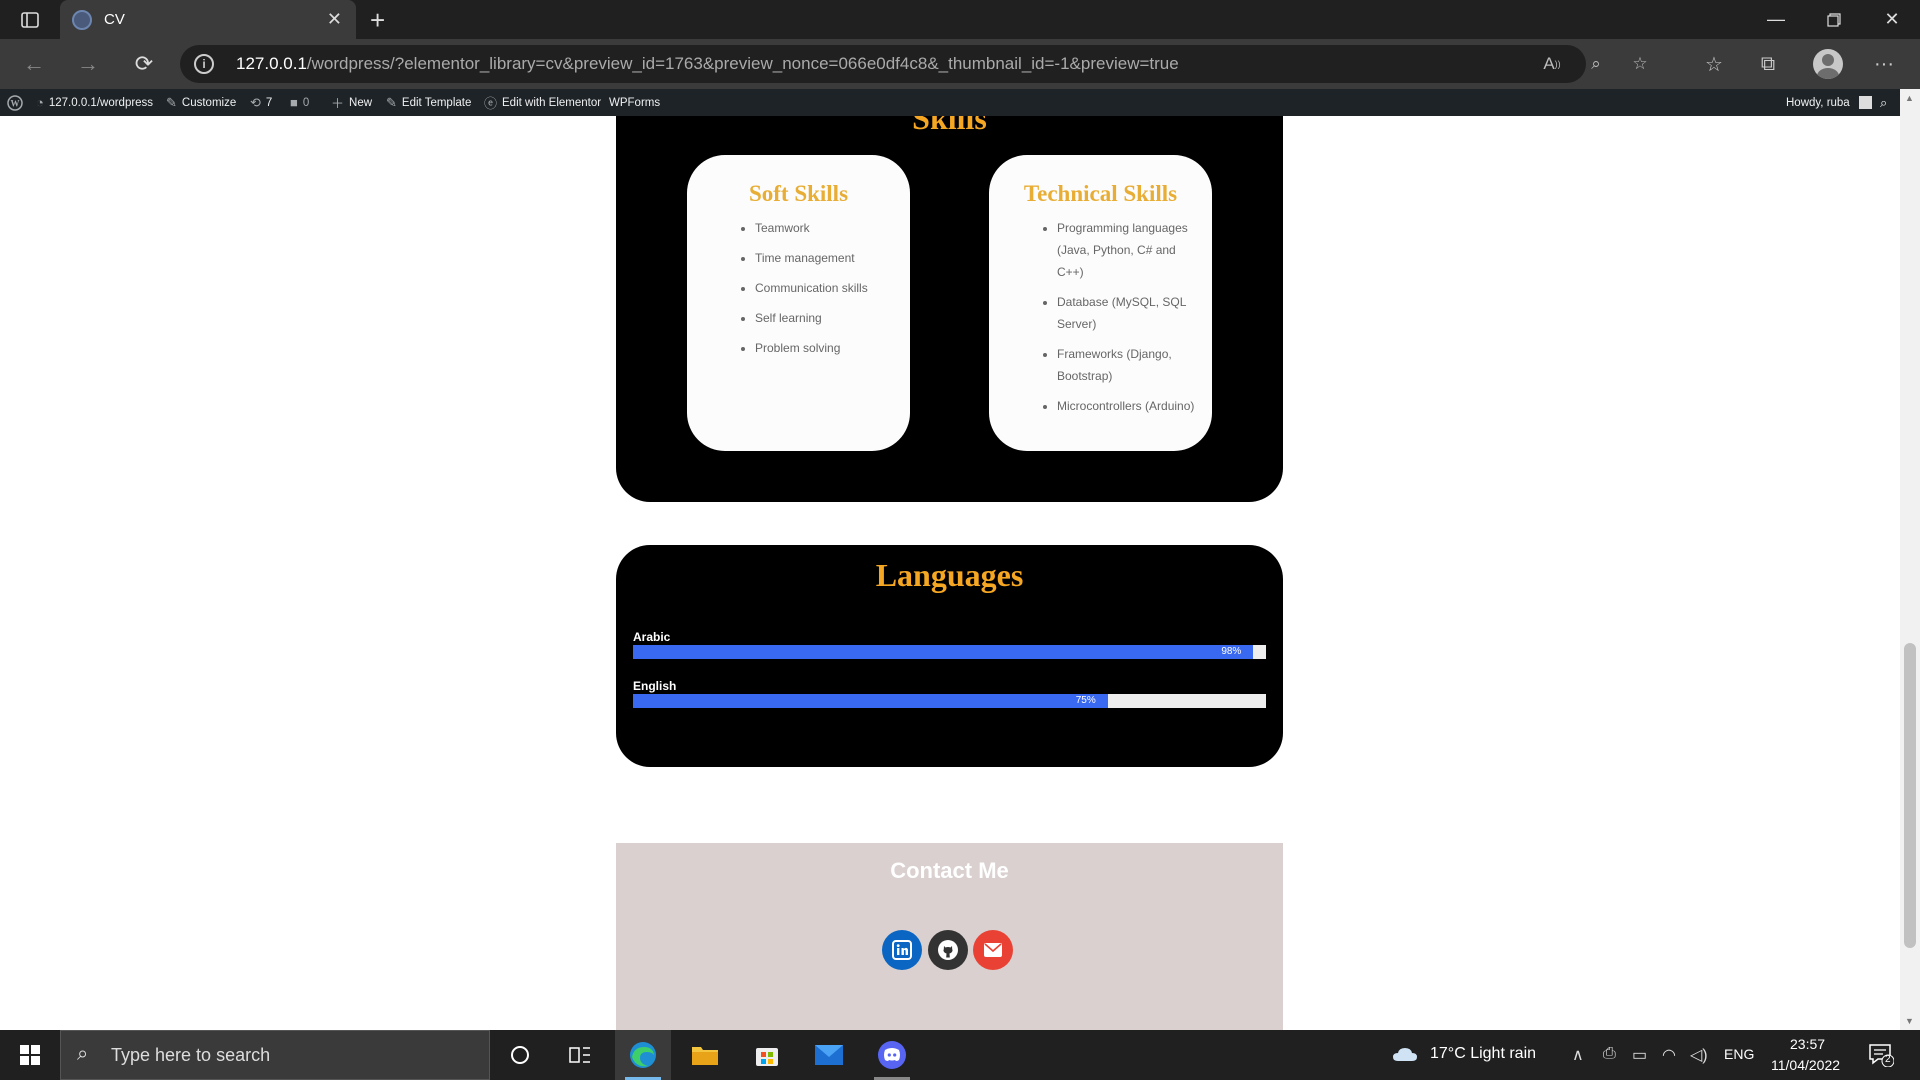 This screenshot has width=1920, height=1080. What do you see at coordinates (30, 20) in the screenshot?
I see `tab-actions-icon` at bounding box center [30, 20].